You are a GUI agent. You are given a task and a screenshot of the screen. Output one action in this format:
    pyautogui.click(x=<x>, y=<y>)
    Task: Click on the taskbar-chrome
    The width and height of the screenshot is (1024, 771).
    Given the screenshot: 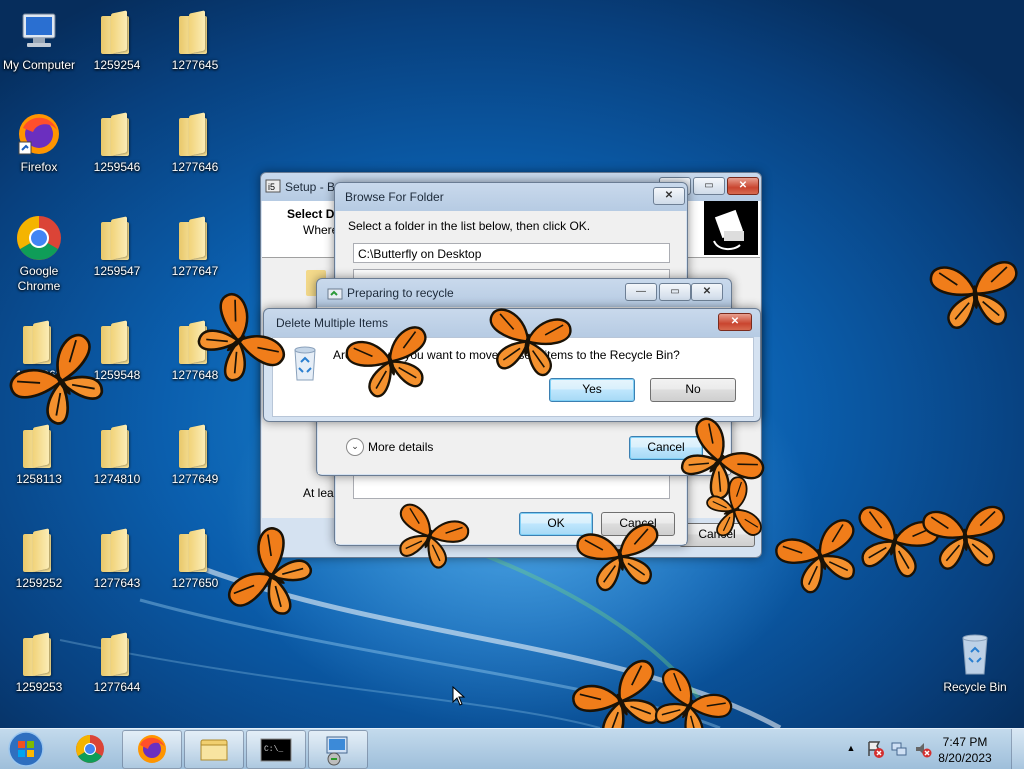 What is the action you would take?
    pyautogui.click(x=90, y=749)
    